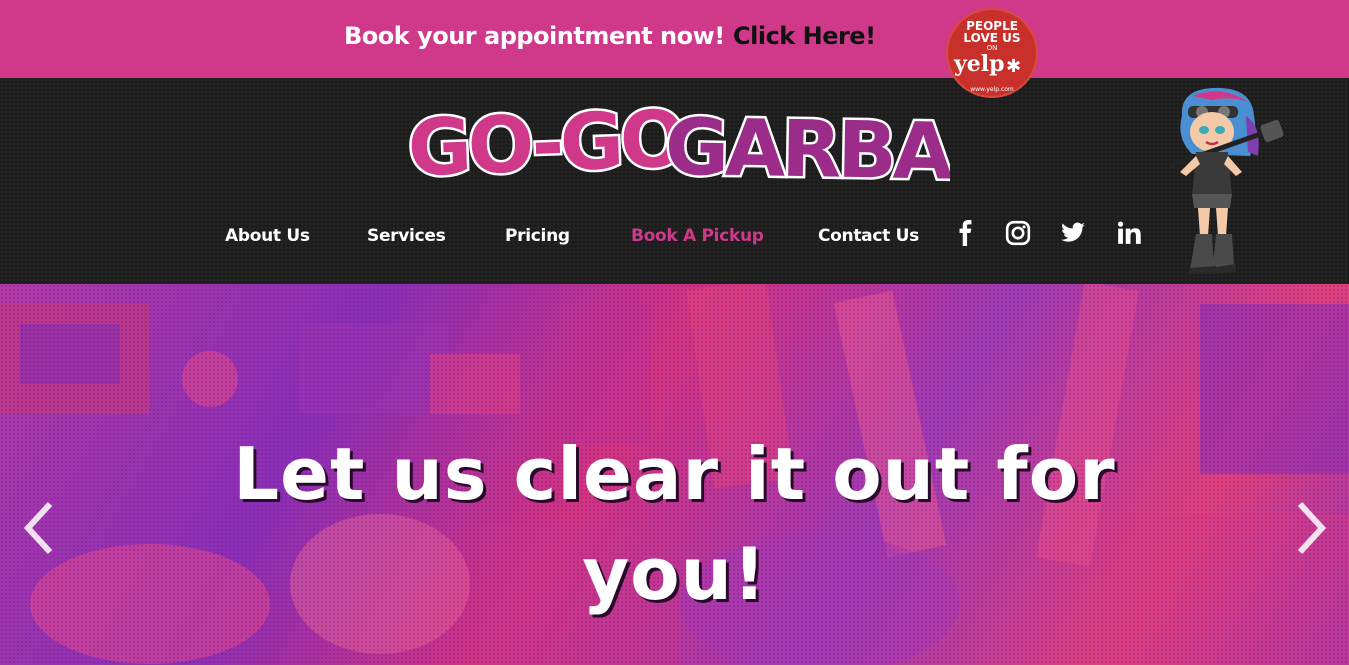 This screenshot has height=665, width=1349. What do you see at coordinates (1073, 233) in the screenshot?
I see `twitter-icon` at bounding box center [1073, 233].